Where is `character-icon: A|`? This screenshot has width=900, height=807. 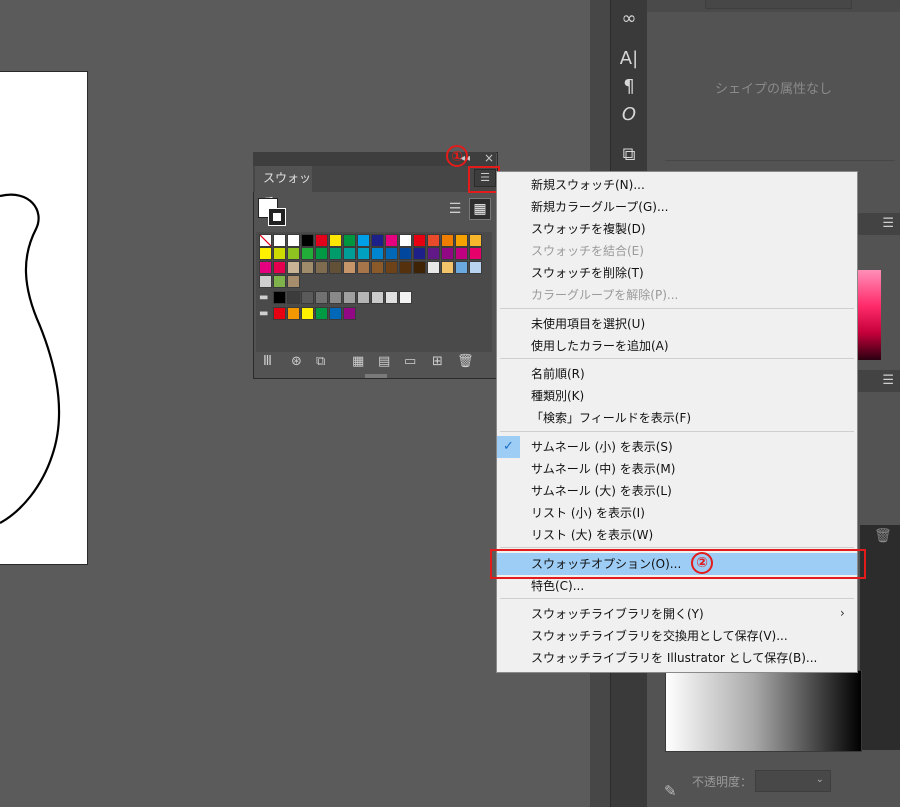
character-icon: A| is located at coordinates (629, 59).